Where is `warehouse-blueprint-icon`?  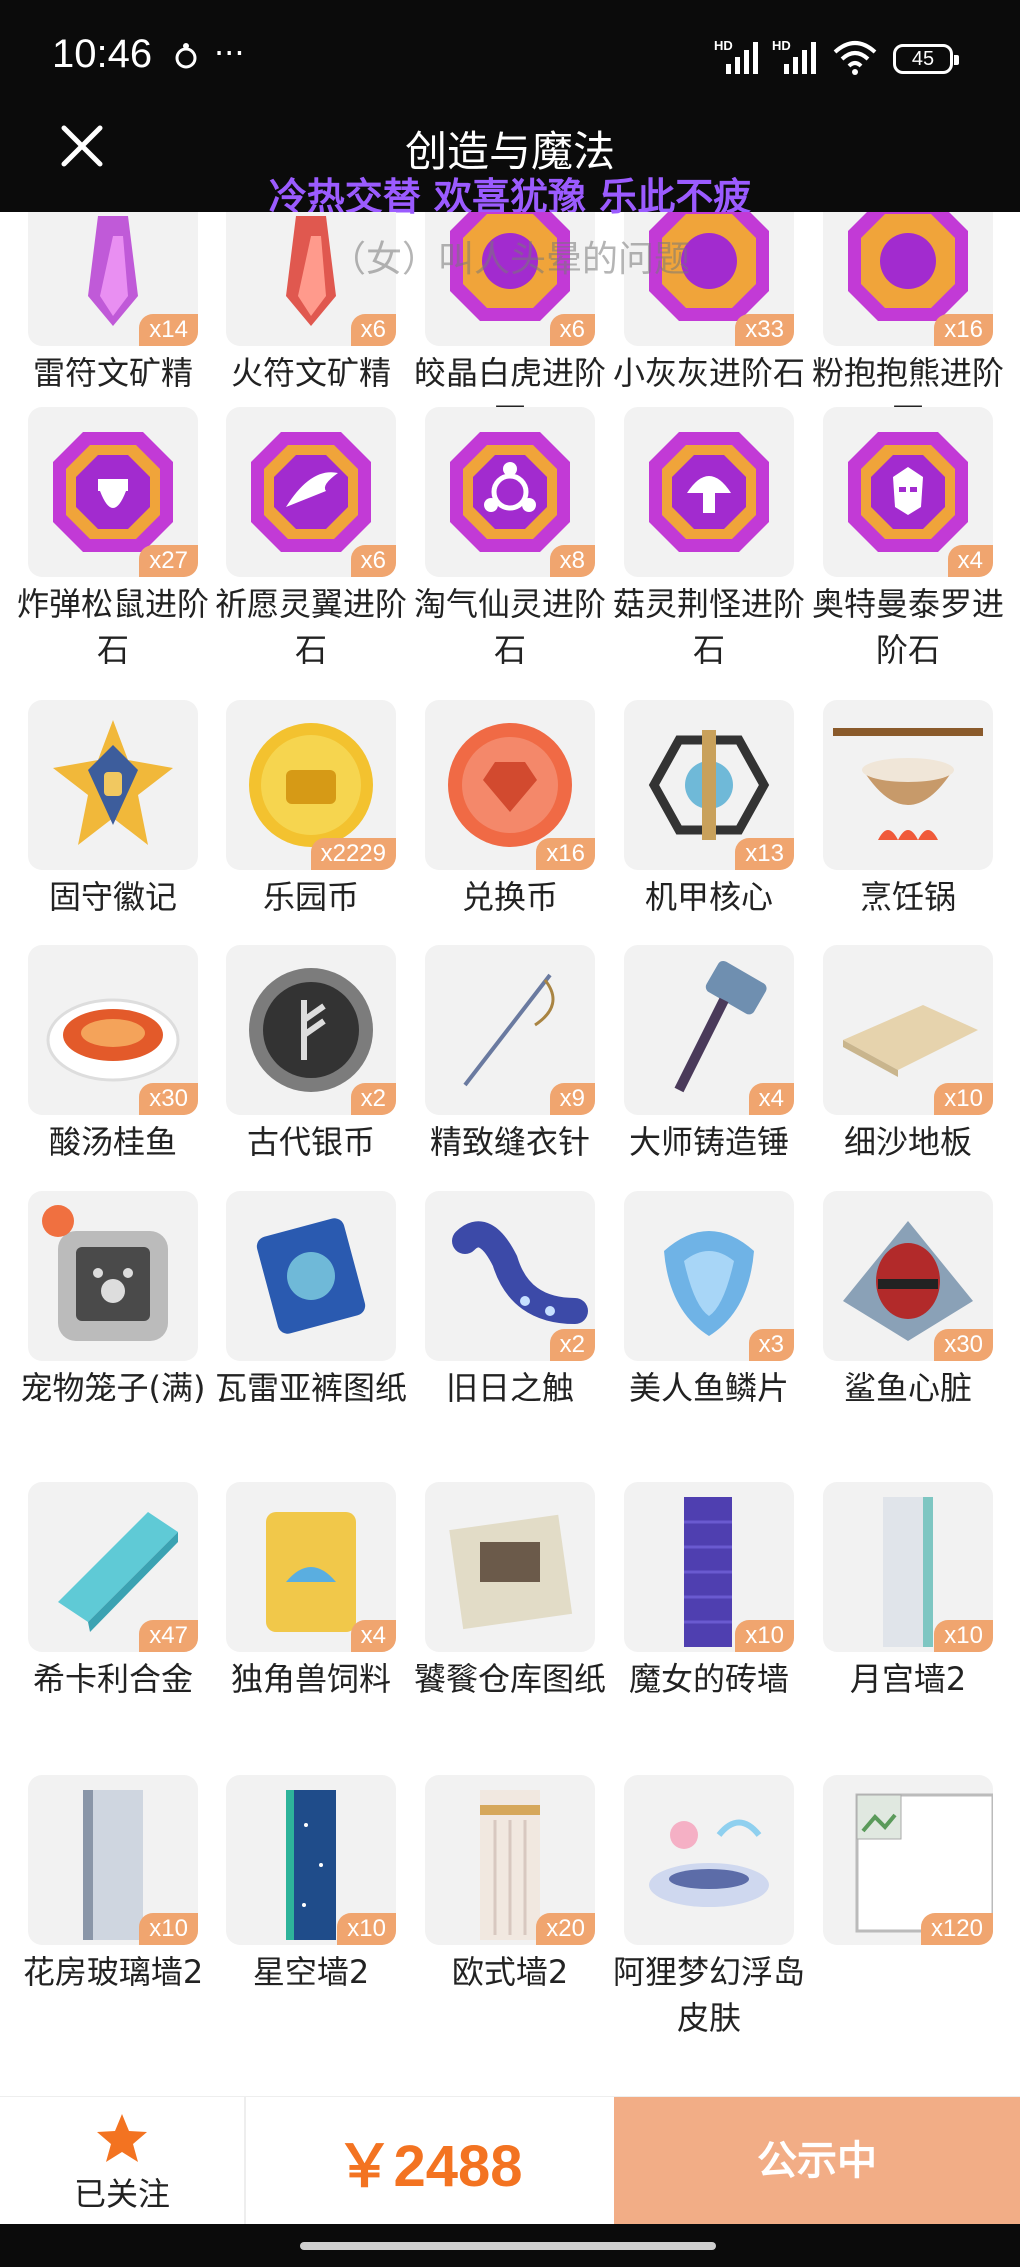
warehouse-blueprint-icon is located at coordinates (511, 1572).